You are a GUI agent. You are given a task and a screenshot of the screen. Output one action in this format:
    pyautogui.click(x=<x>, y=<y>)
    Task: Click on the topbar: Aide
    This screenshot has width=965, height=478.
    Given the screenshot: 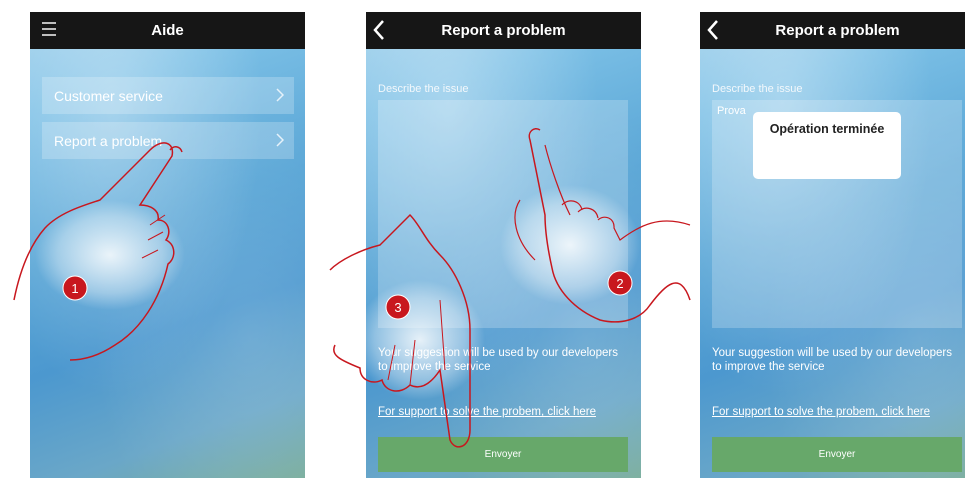 What is the action you would take?
    pyautogui.click(x=167, y=30)
    